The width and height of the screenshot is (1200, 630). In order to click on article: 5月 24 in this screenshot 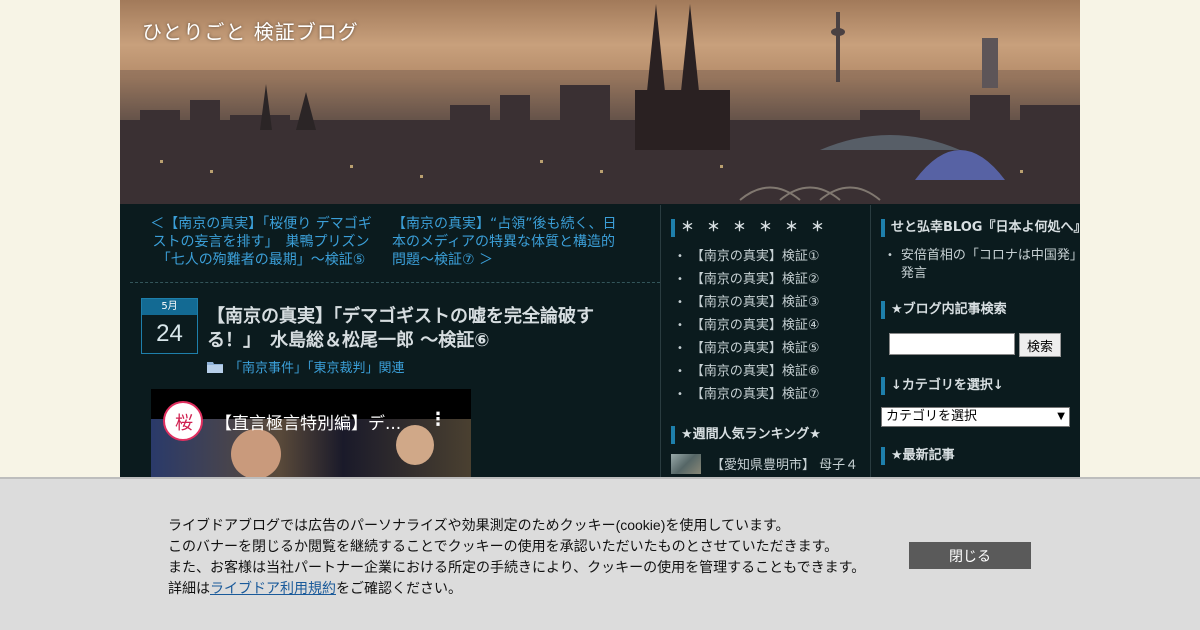, I will do `click(395, 318)`.